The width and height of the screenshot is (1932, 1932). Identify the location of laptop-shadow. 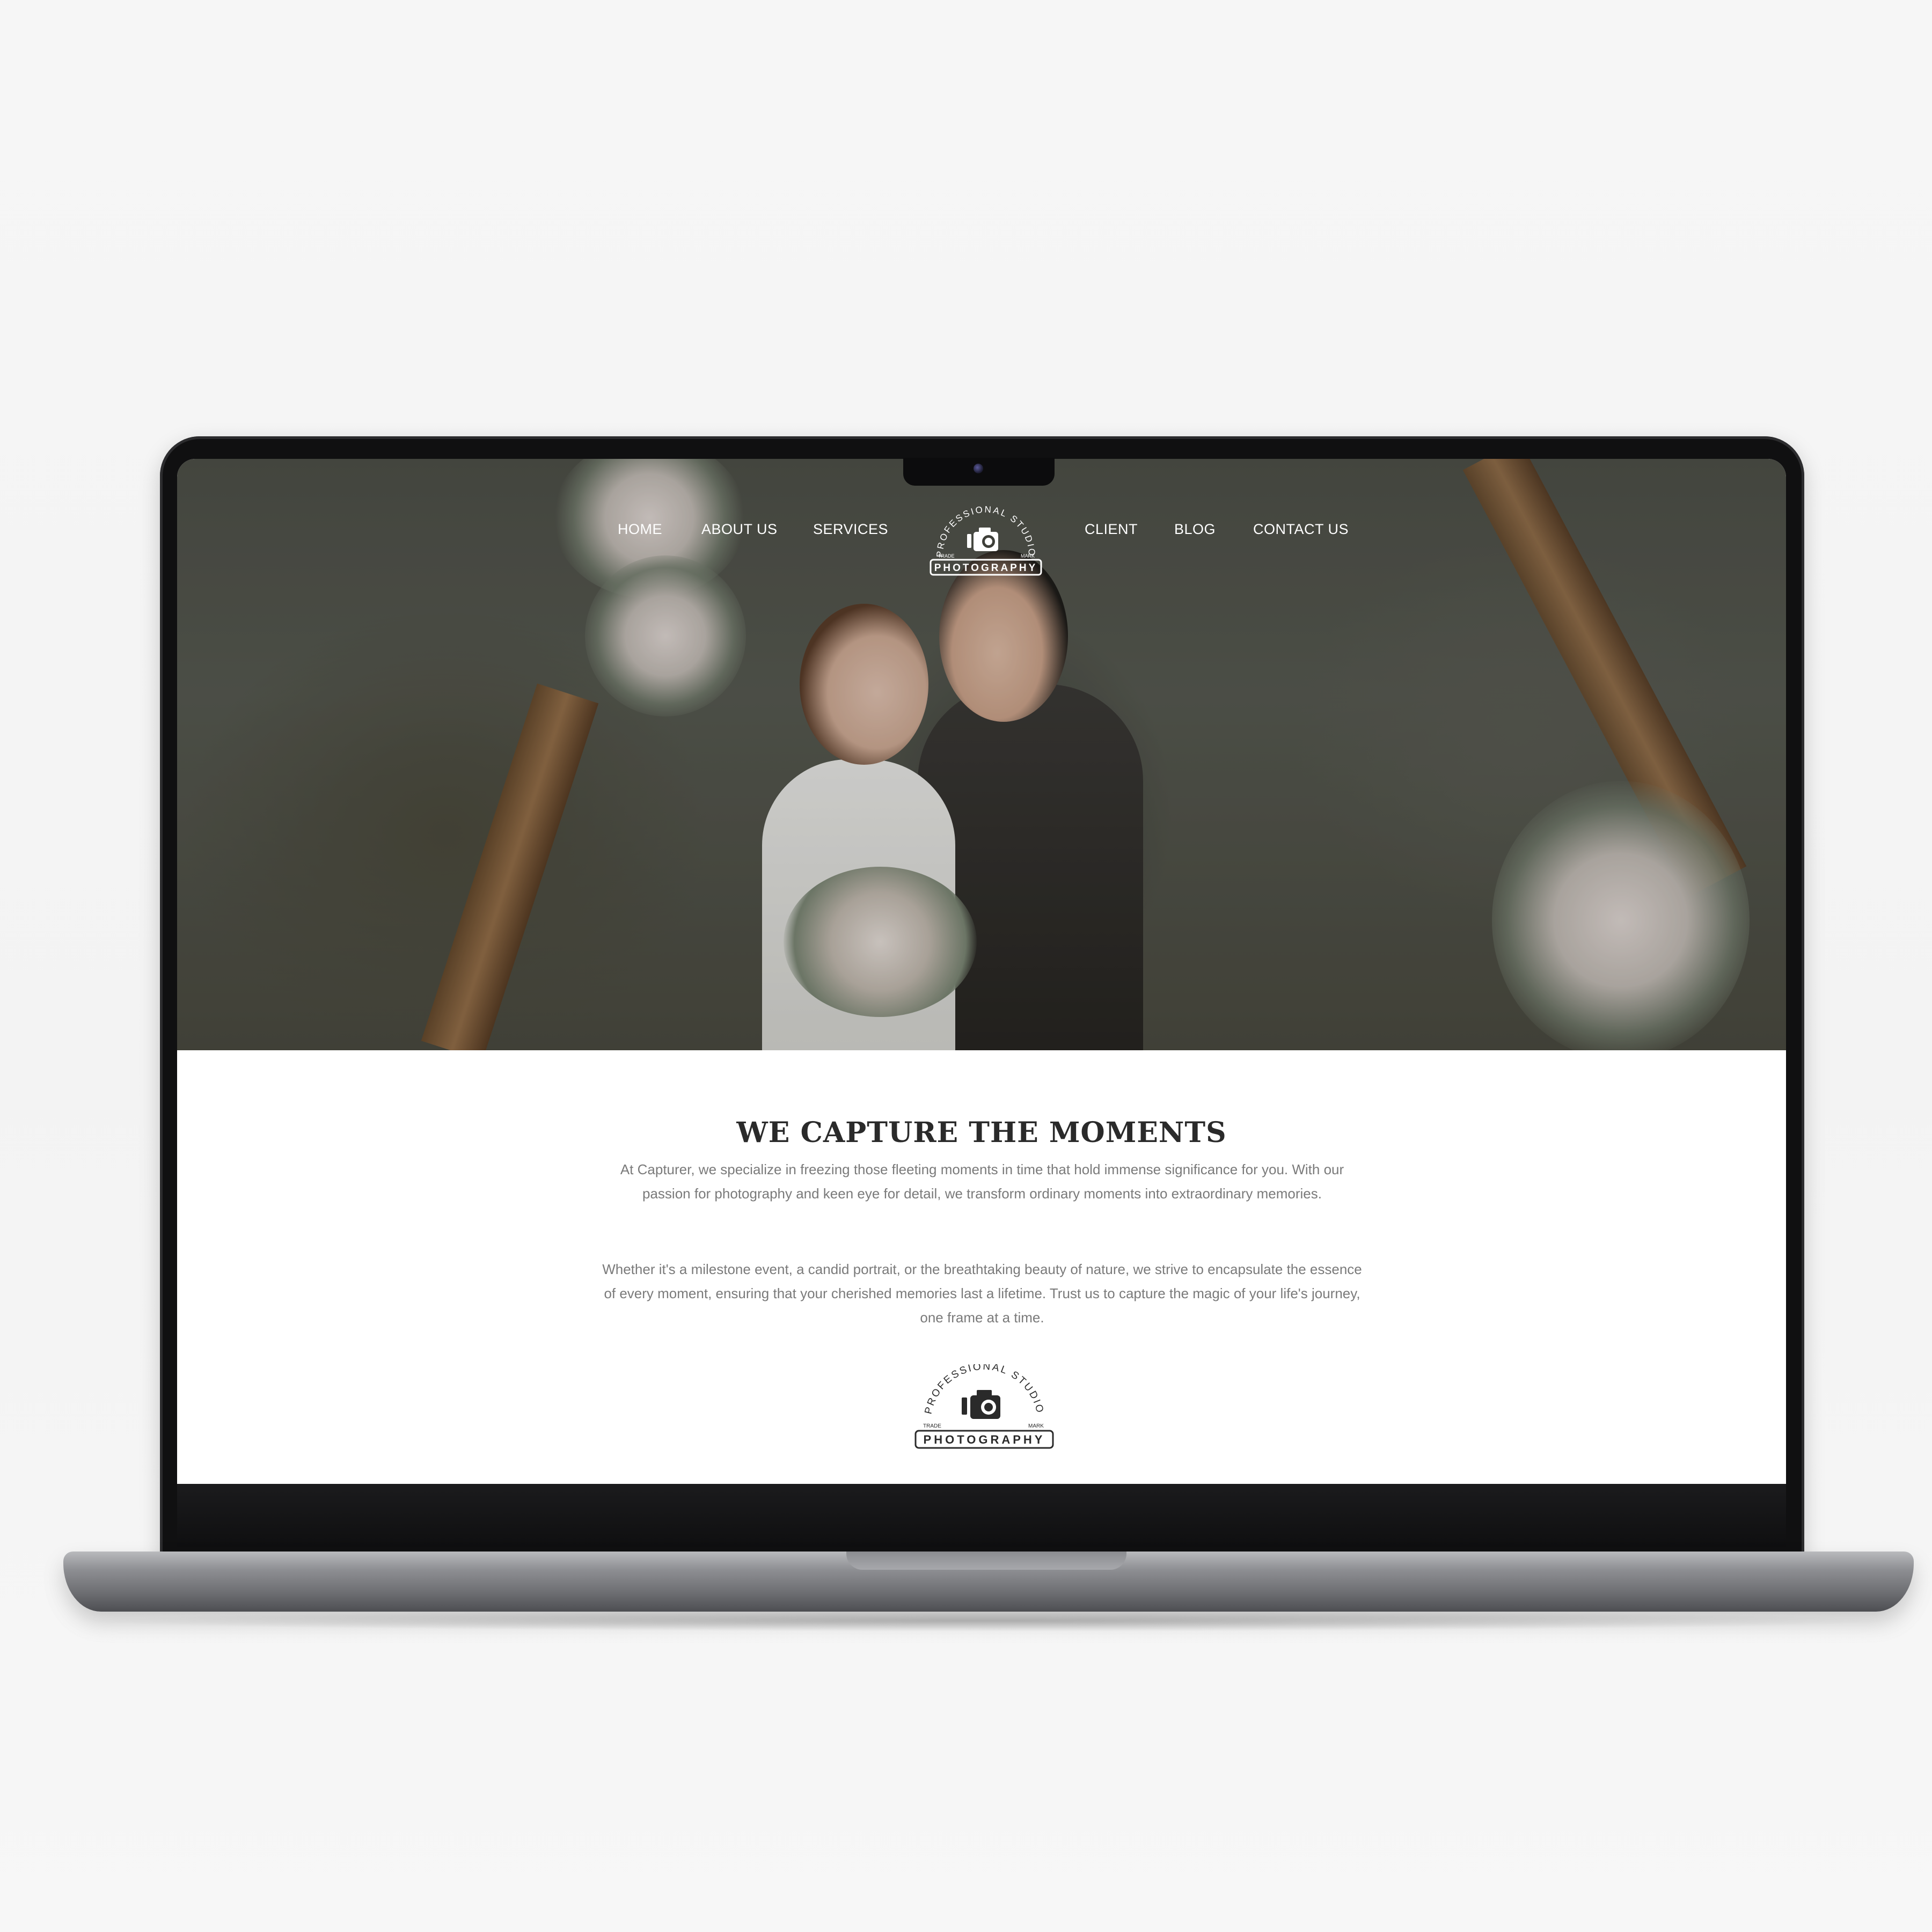
(987, 1620).